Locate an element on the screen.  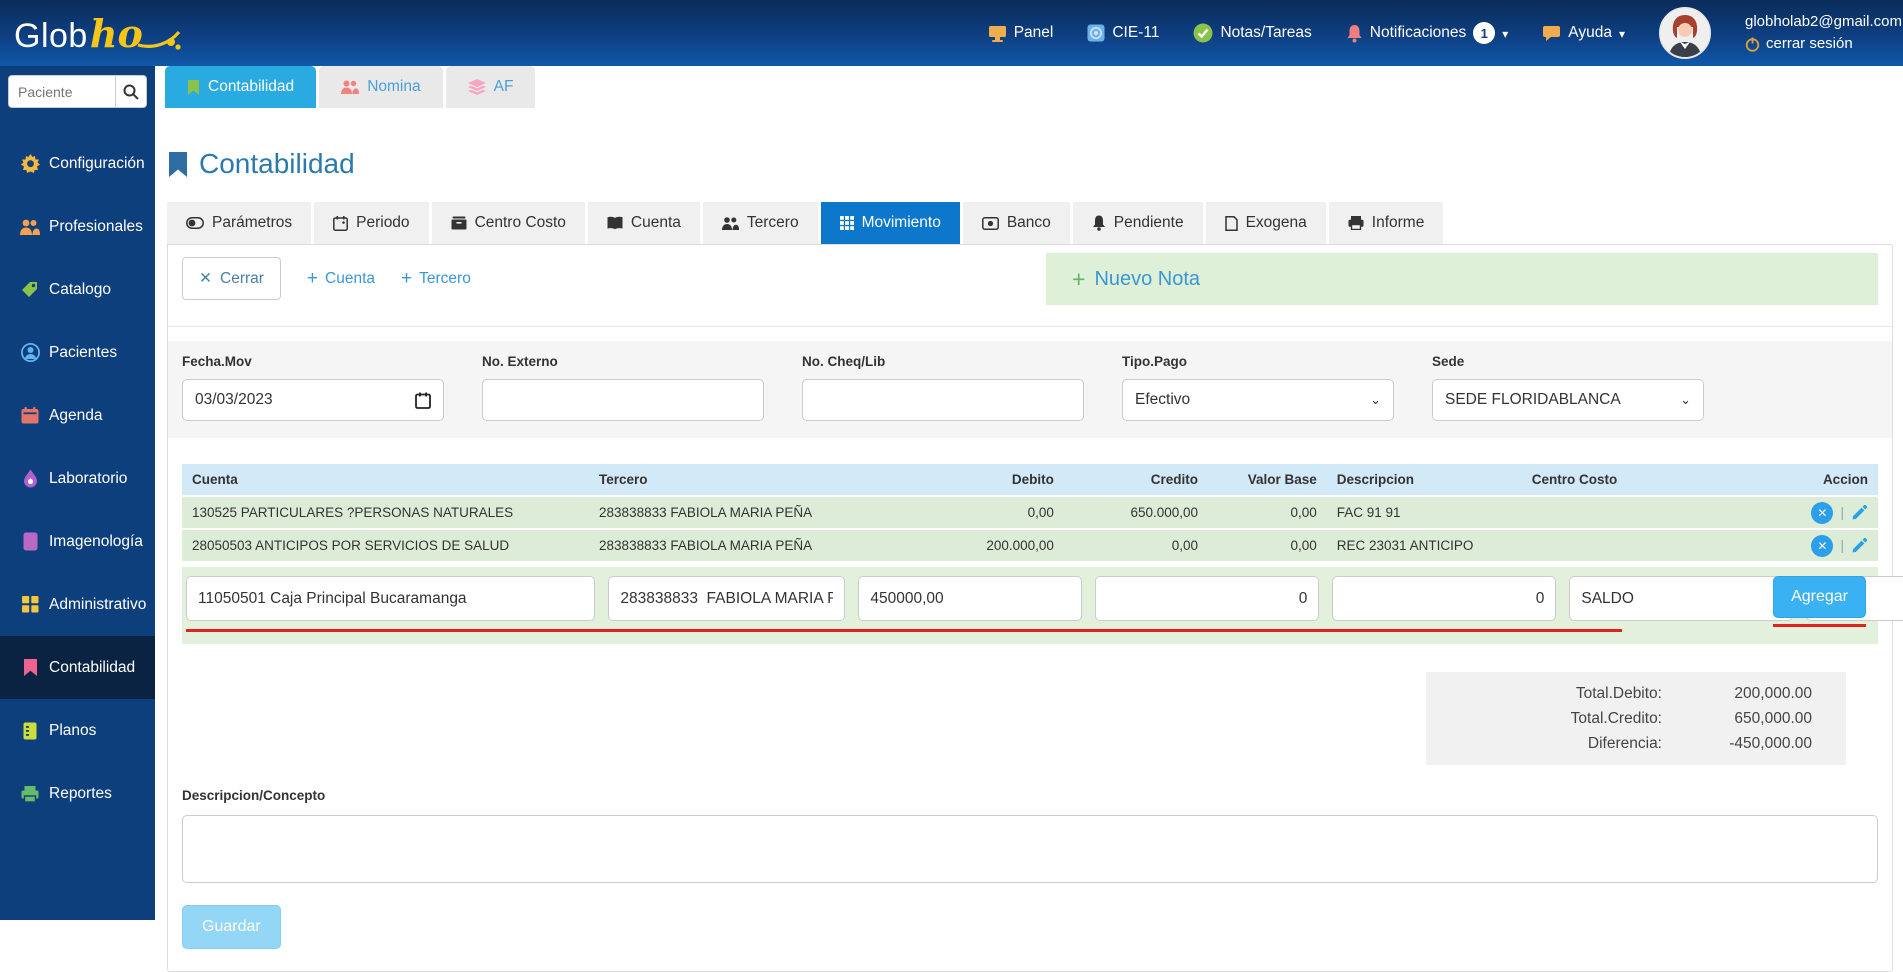
sidebar-item-laboratorio: Laboratorio is located at coordinates (77, 478).